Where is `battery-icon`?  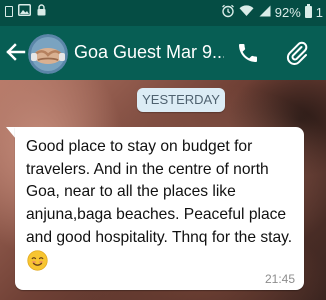
battery-icon is located at coordinates (308, 11).